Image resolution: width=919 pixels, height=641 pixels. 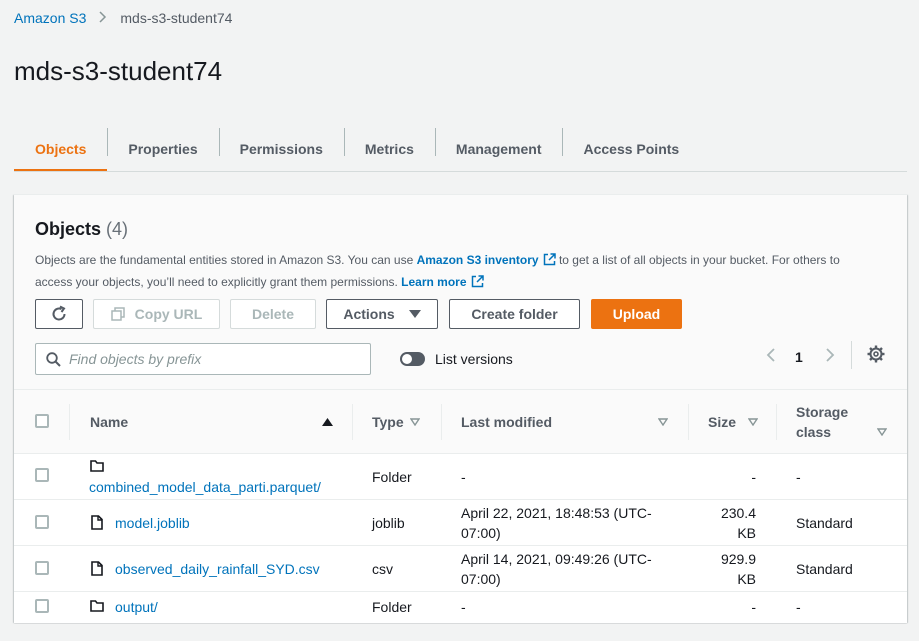 What do you see at coordinates (388, 422) in the screenshot?
I see `column-type-label: Type` at bounding box center [388, 422].